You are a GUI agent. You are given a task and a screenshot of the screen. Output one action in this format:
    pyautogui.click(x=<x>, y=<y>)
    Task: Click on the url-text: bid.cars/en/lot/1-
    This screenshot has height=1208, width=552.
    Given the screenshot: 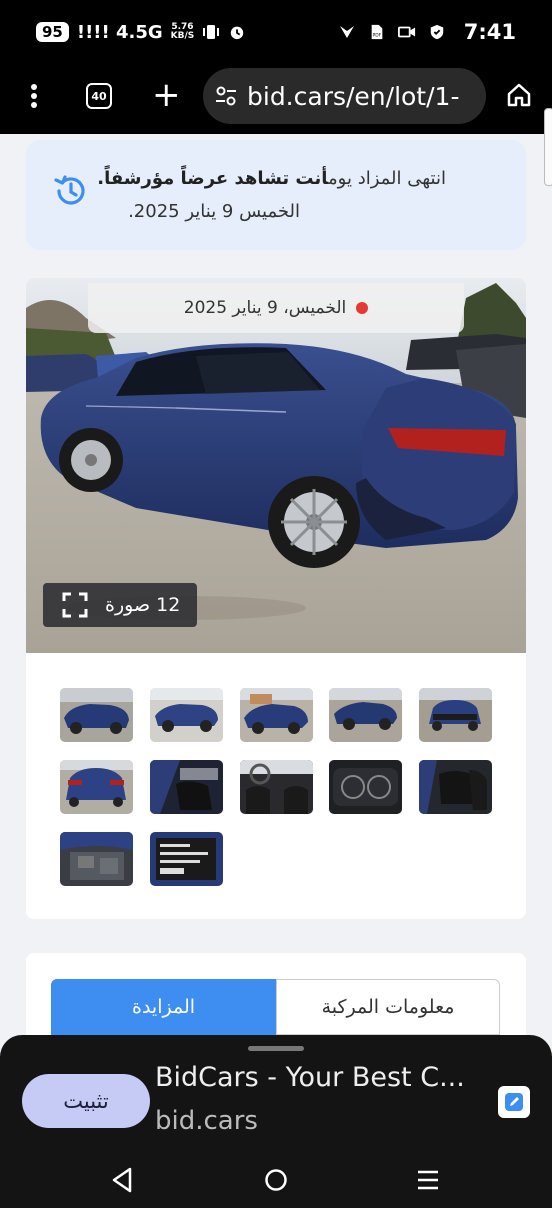 What is the action you would take?
    pyautogui.click(x=353, y=96)
    